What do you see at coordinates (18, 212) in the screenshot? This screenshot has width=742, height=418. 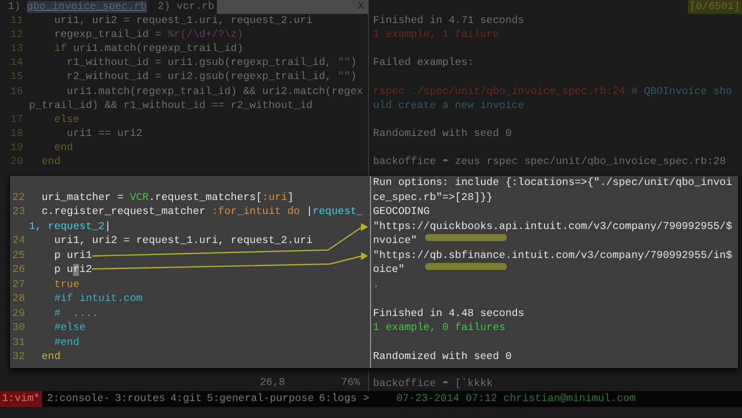 I see `line-number: 23` at bounding box center [18, 212].